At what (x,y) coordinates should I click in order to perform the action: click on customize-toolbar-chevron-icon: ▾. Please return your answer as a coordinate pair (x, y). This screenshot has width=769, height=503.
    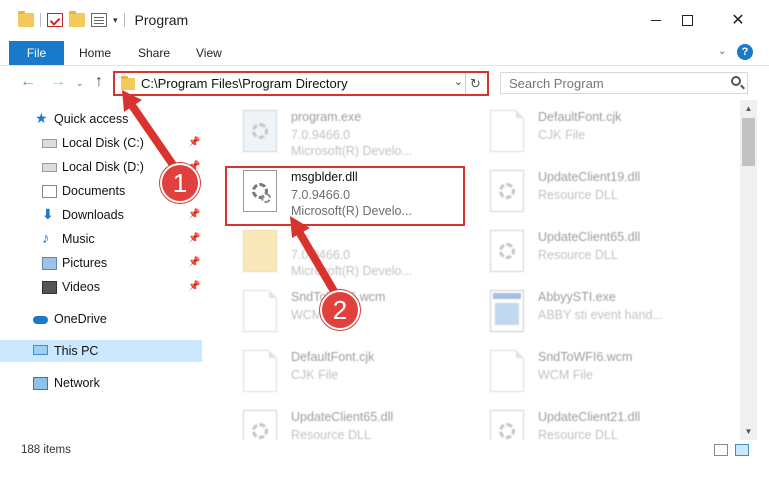
    Looking at the image, I should click on (115, 20).